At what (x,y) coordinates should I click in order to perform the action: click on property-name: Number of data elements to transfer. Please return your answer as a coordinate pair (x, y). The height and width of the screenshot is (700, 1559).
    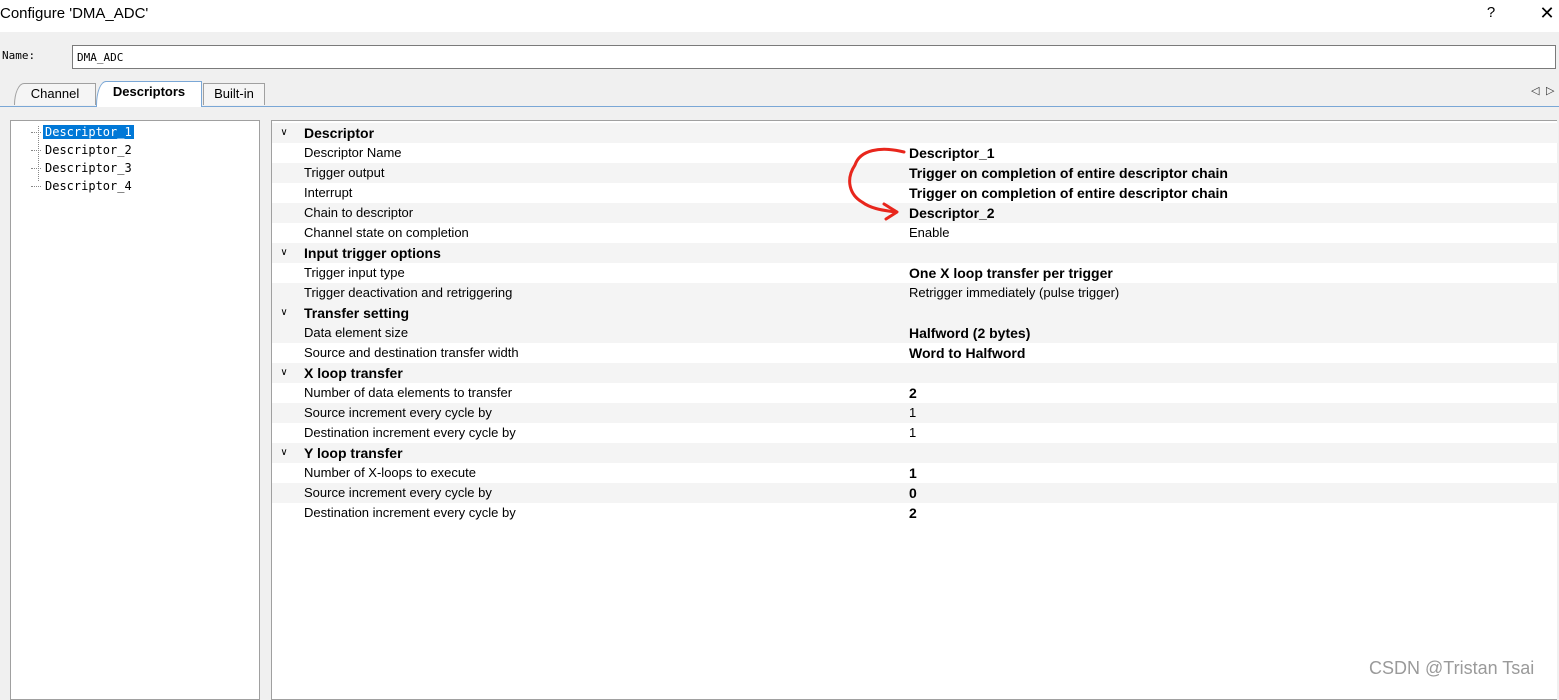
    Looking at the image, I should click on (408, 392).